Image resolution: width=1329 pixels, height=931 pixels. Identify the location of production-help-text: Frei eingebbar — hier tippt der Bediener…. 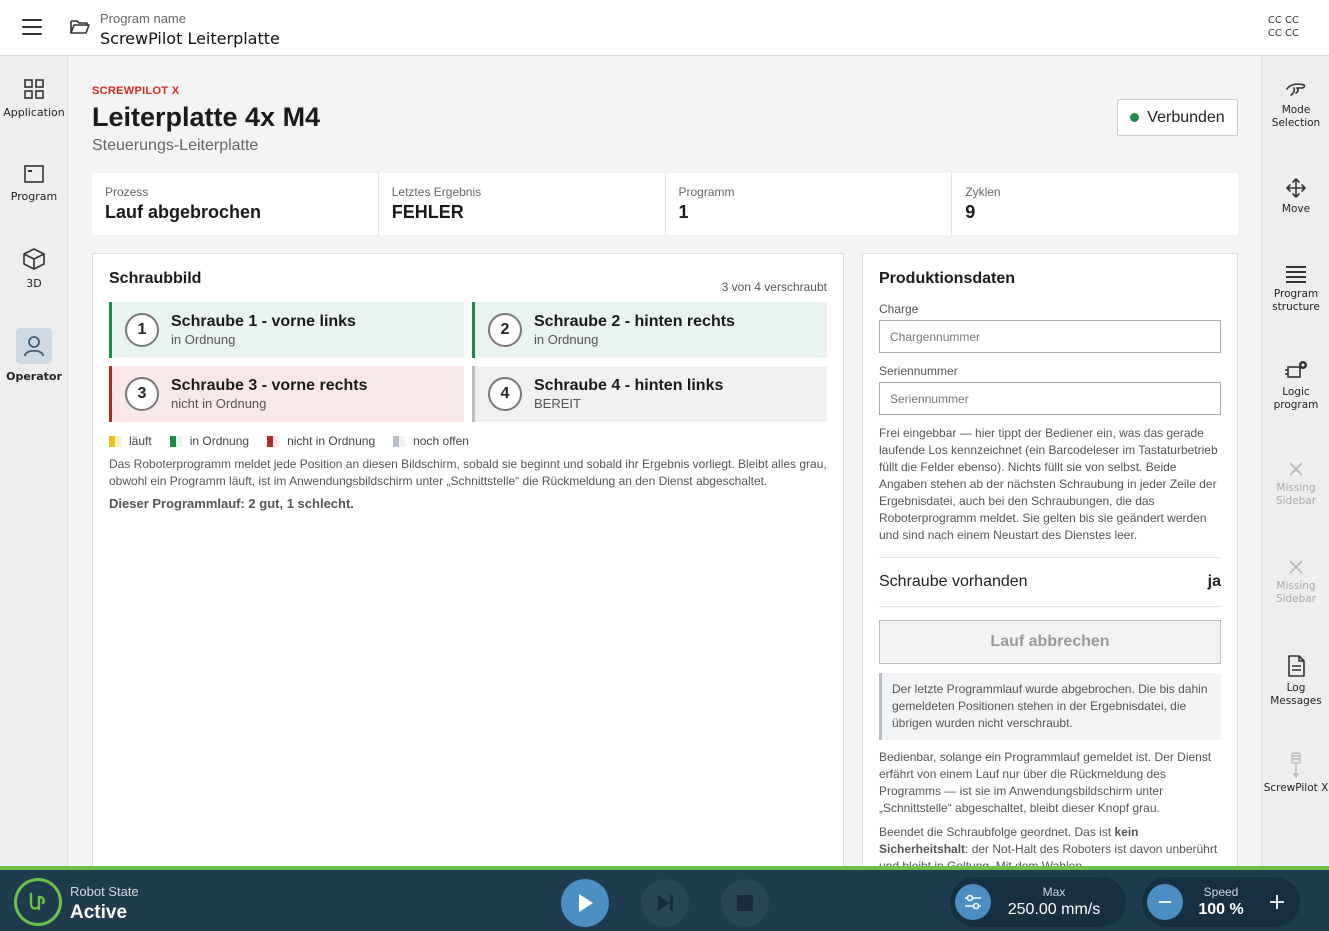
(1048, 484).